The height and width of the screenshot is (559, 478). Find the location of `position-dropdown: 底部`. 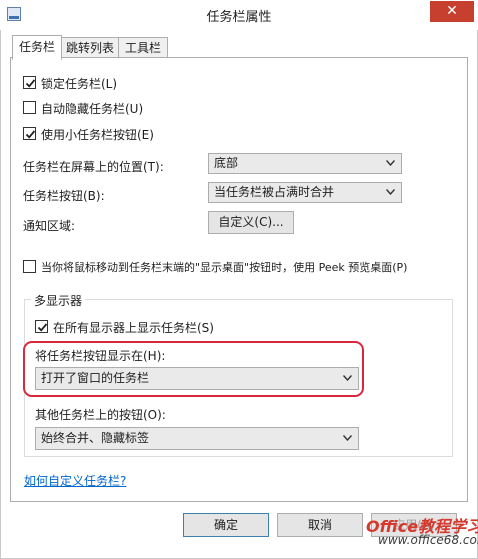

position-dropdown: 底部 is located at coordinates (305, 163).